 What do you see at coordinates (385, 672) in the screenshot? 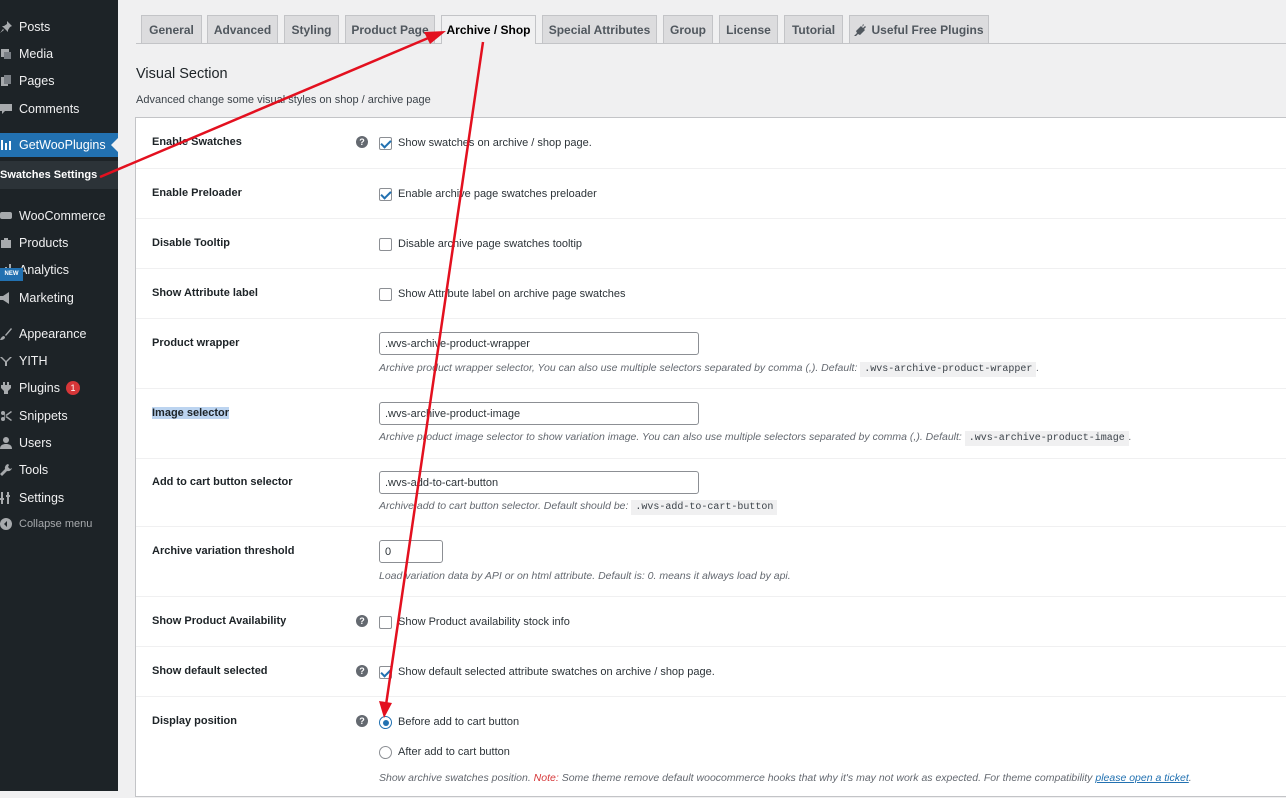
I see `show-default-selected-checkbox` at bounding box center [385, 672].